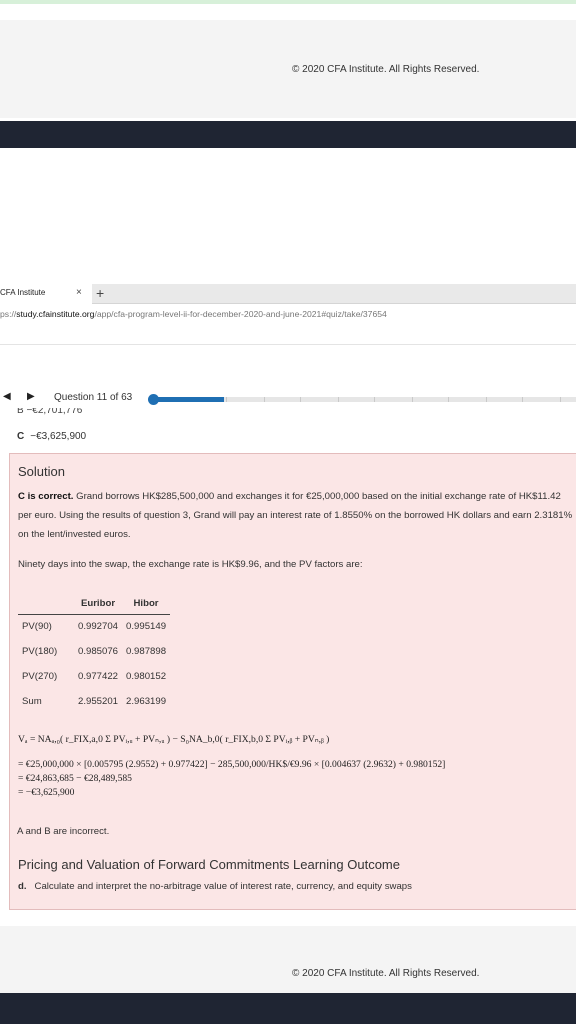 This screenshot has width=576, height=1024. What do you see at coordinates (98, 676) in the screenshot?
I see `table-cell: 0.977422` at bounding box center [98, 676].